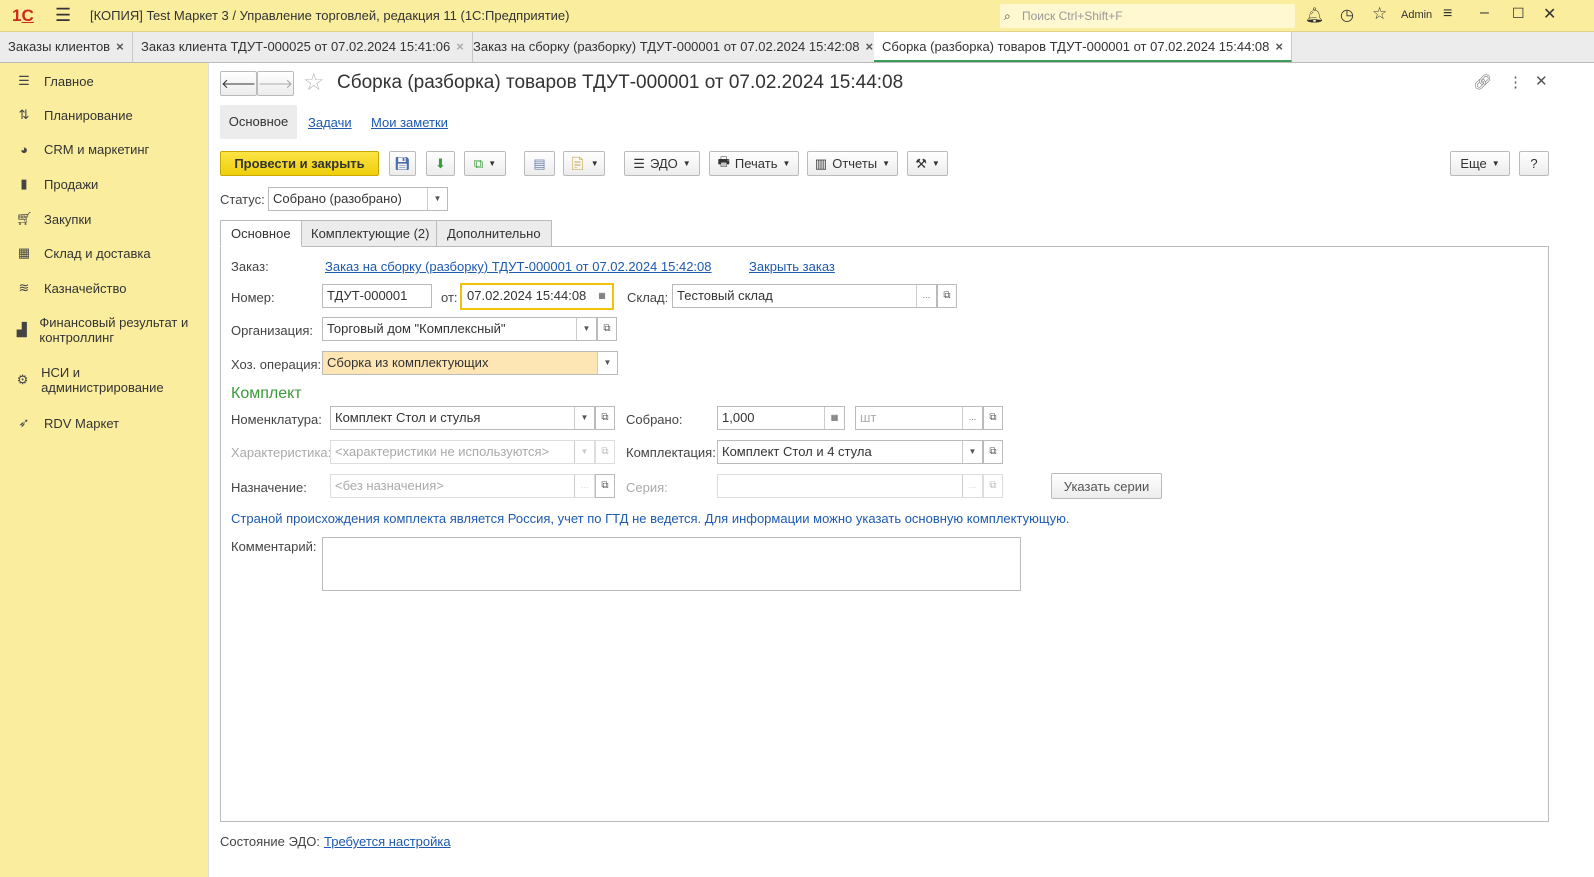 The width and height of the screenshot is (1594, 877). Describe the element at coordinates (462, 452) in the screenshot. I see `characteristic-select: <характеристики не используются> ▼` at that location.